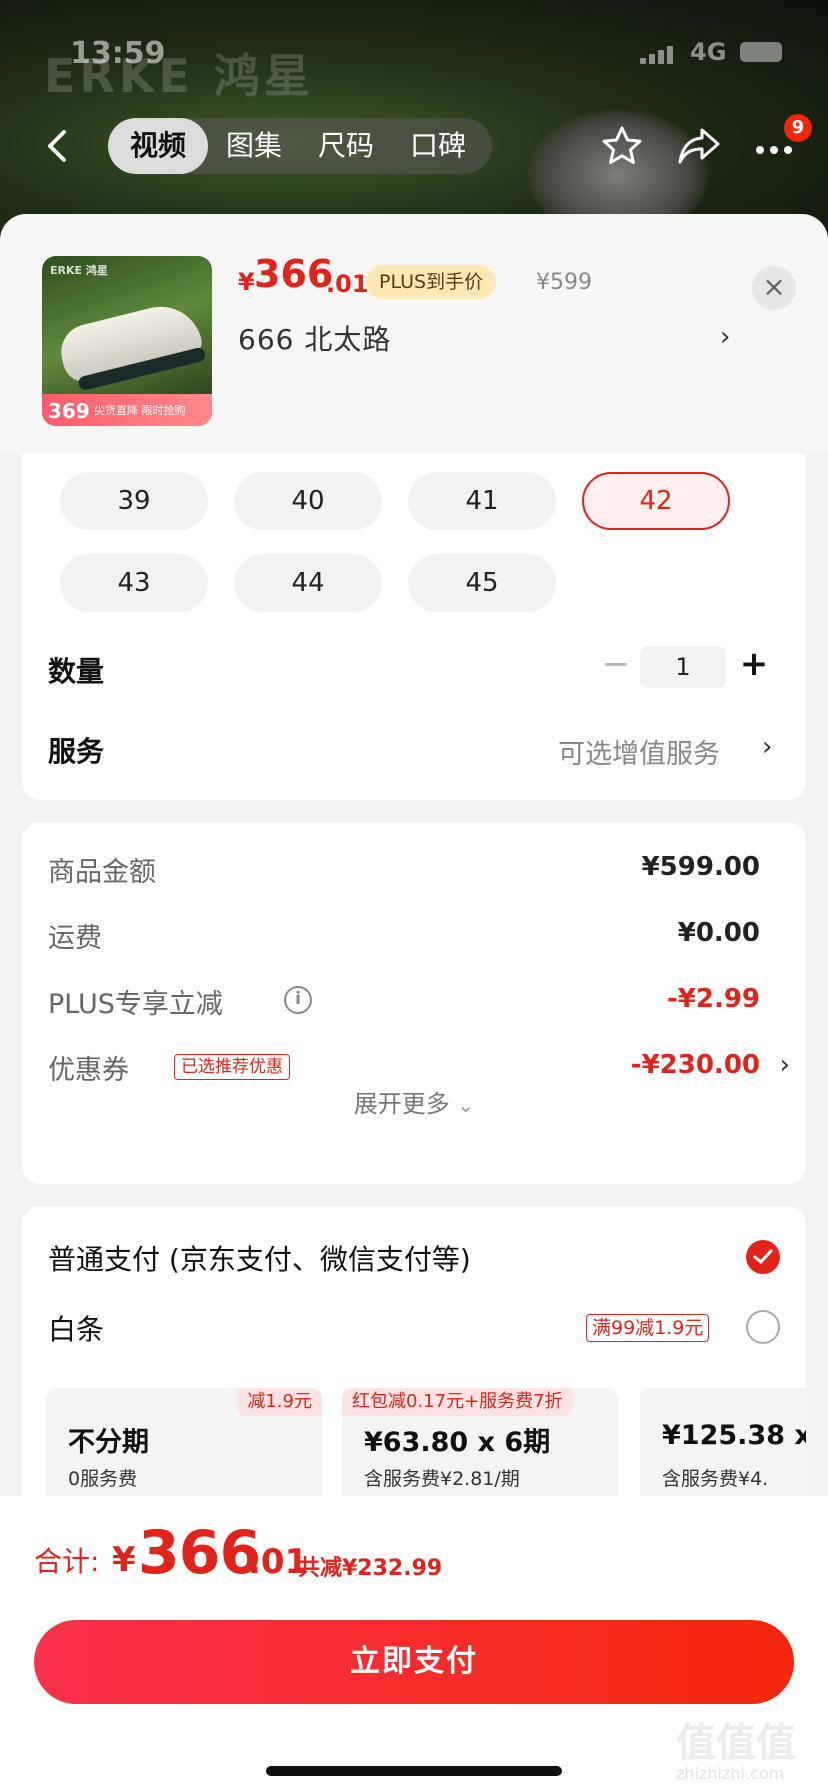 The height and width of the screenshot is (1792, 828). What do you see at coordinates (88, 1070) in the screenshot?
I see `coupon-label: 优惠券` at bounding box center [88, 1070].